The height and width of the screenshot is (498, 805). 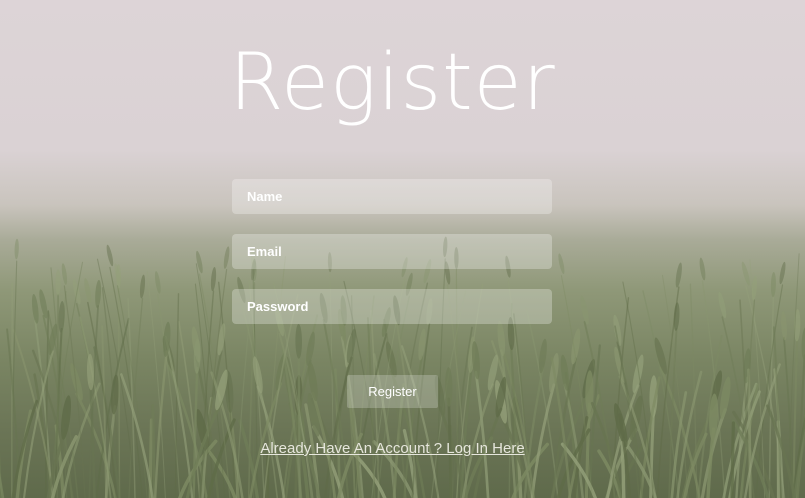 I want to click on name-input, so click(x=392, y=196).